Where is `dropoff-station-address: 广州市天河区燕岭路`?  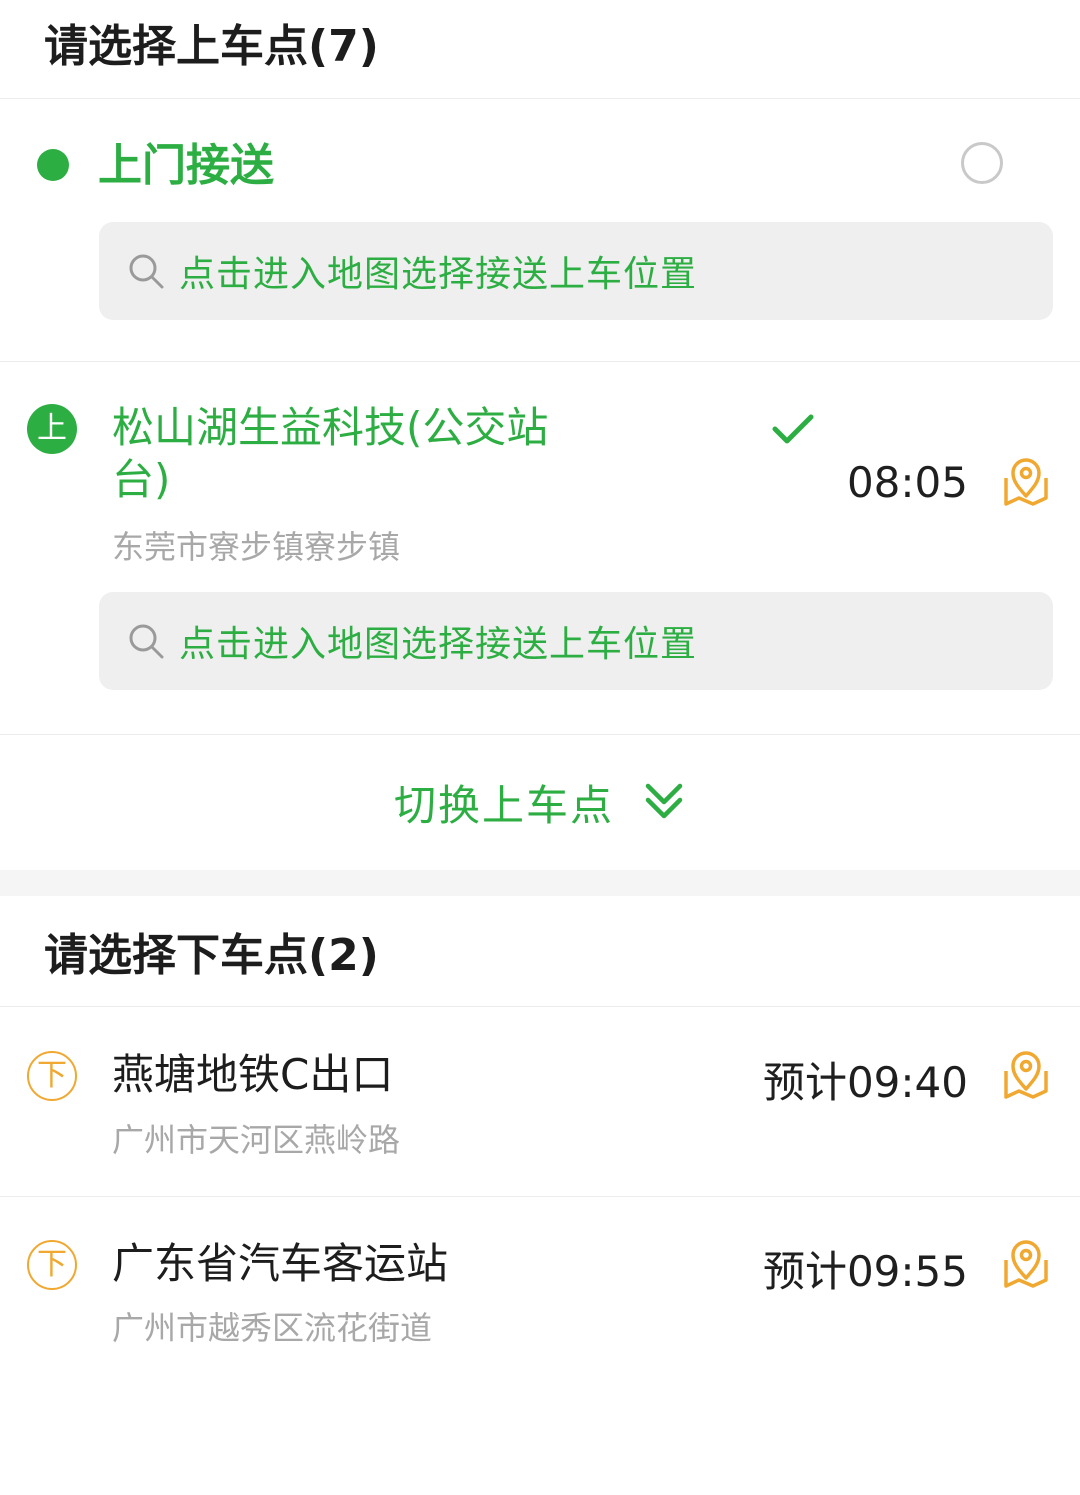 dropoff-station-address: 广州市天河区燕岭路 is located at coordinates (256, 1140).